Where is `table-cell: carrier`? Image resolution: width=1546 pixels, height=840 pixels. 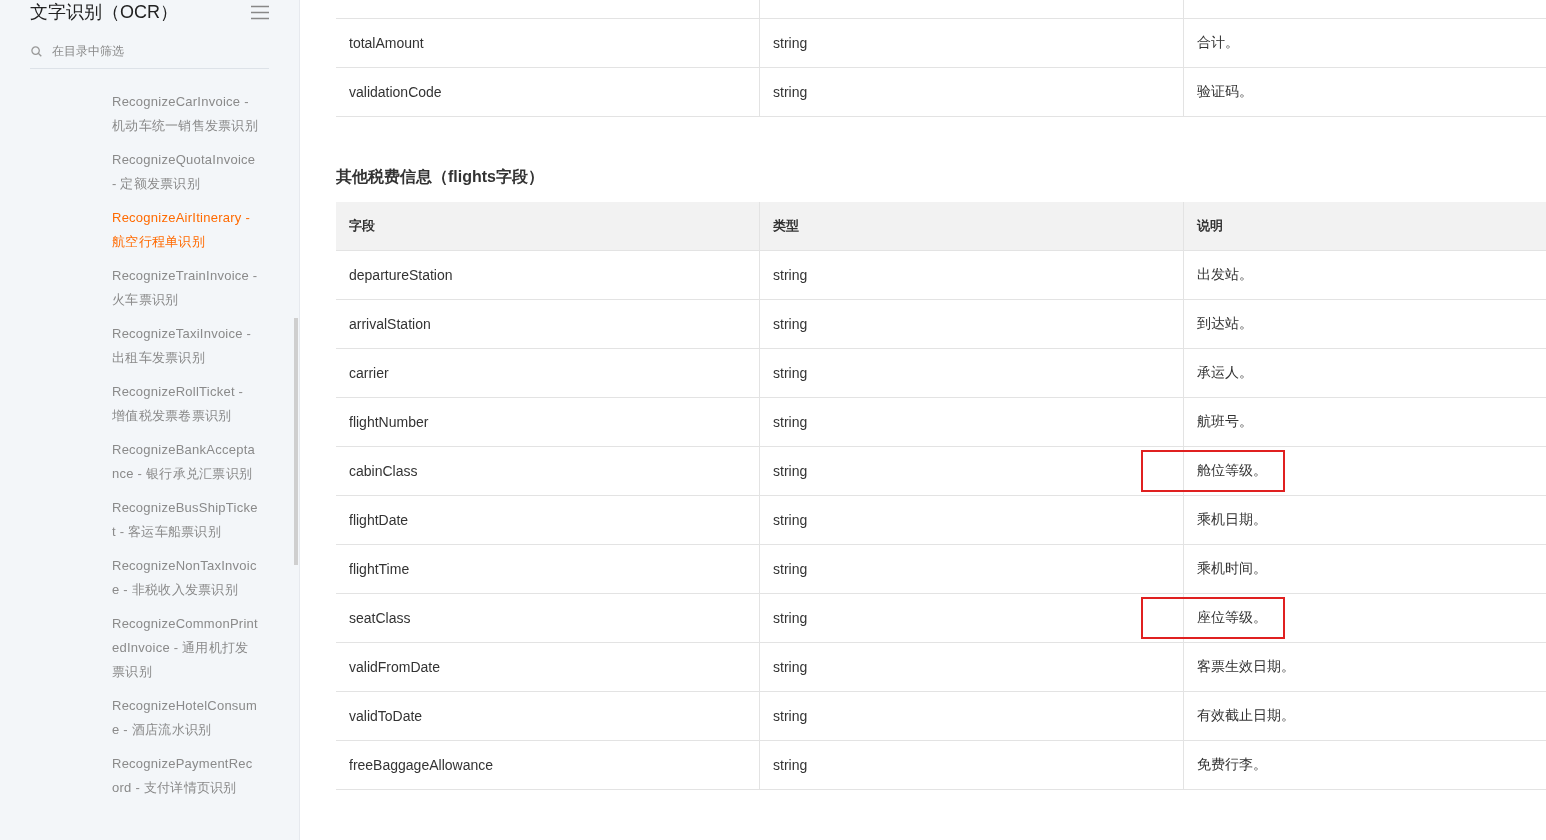
table-cell: carrier is located at coordinates (369, 373).